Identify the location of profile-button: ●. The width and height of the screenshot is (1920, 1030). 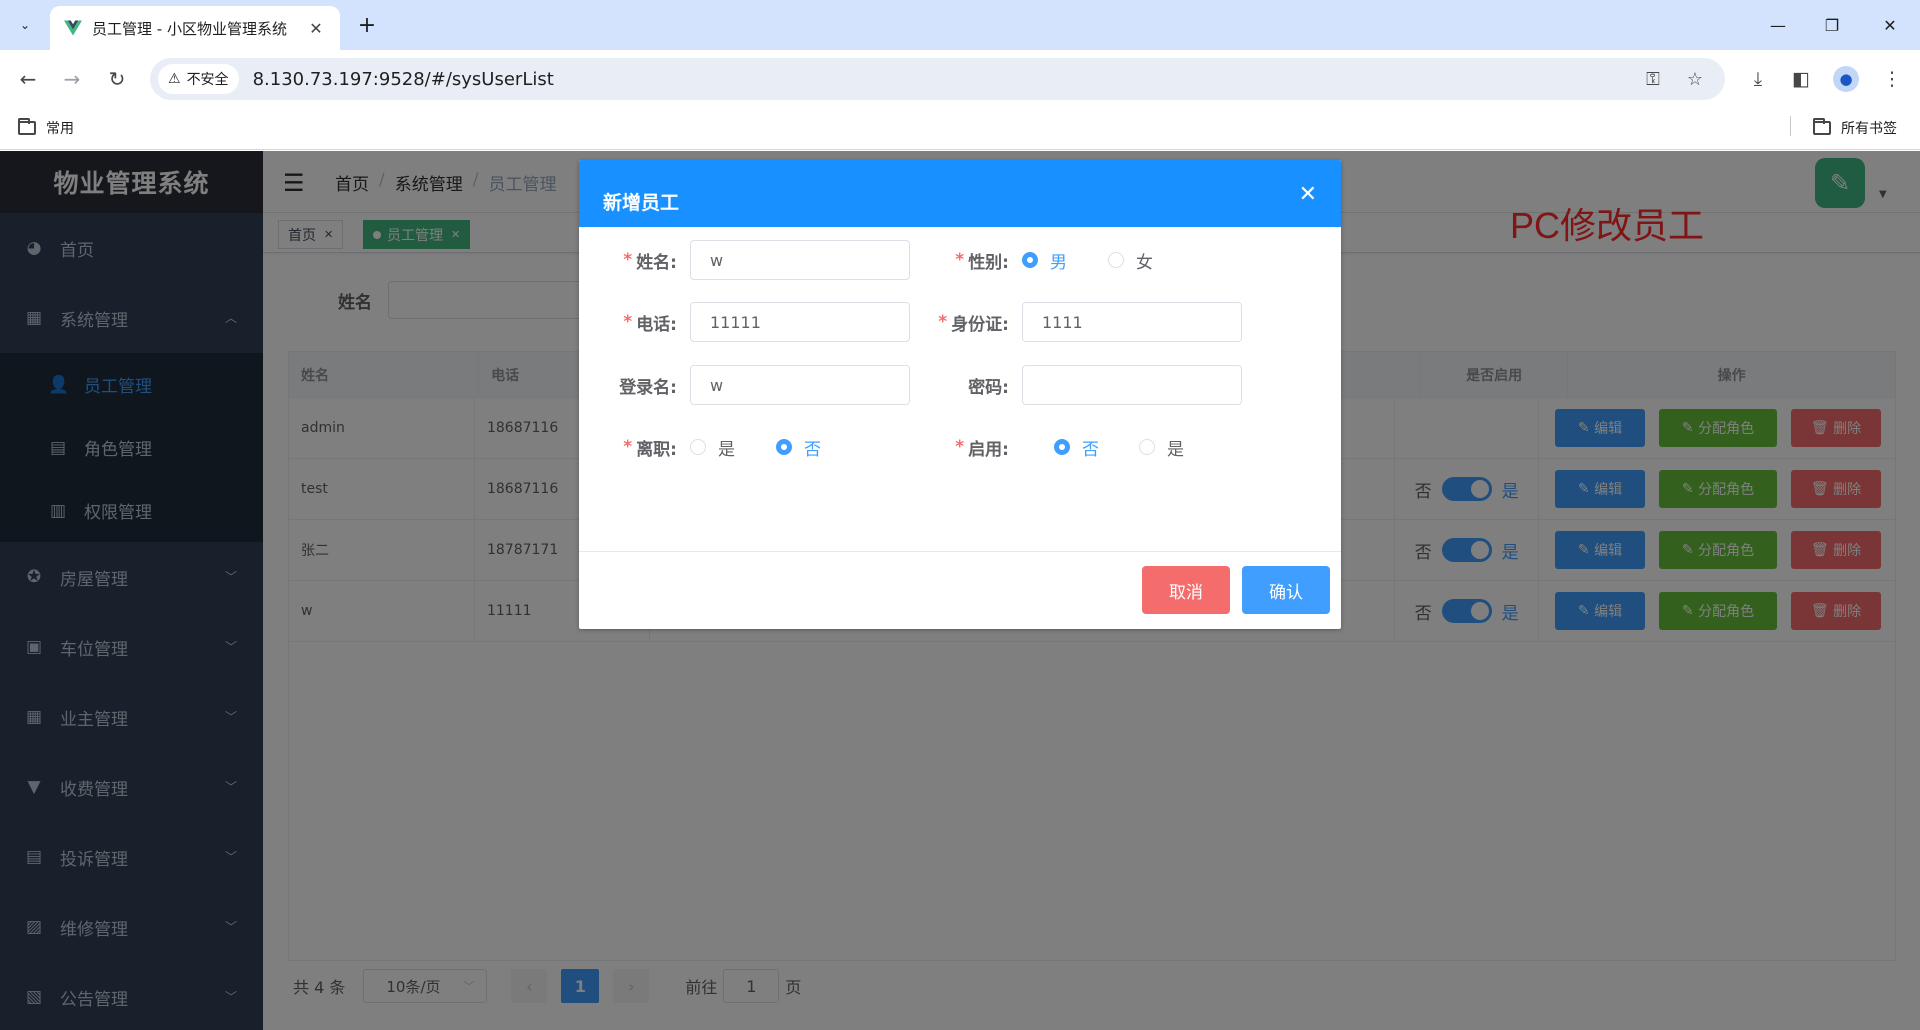
(1846, 79).